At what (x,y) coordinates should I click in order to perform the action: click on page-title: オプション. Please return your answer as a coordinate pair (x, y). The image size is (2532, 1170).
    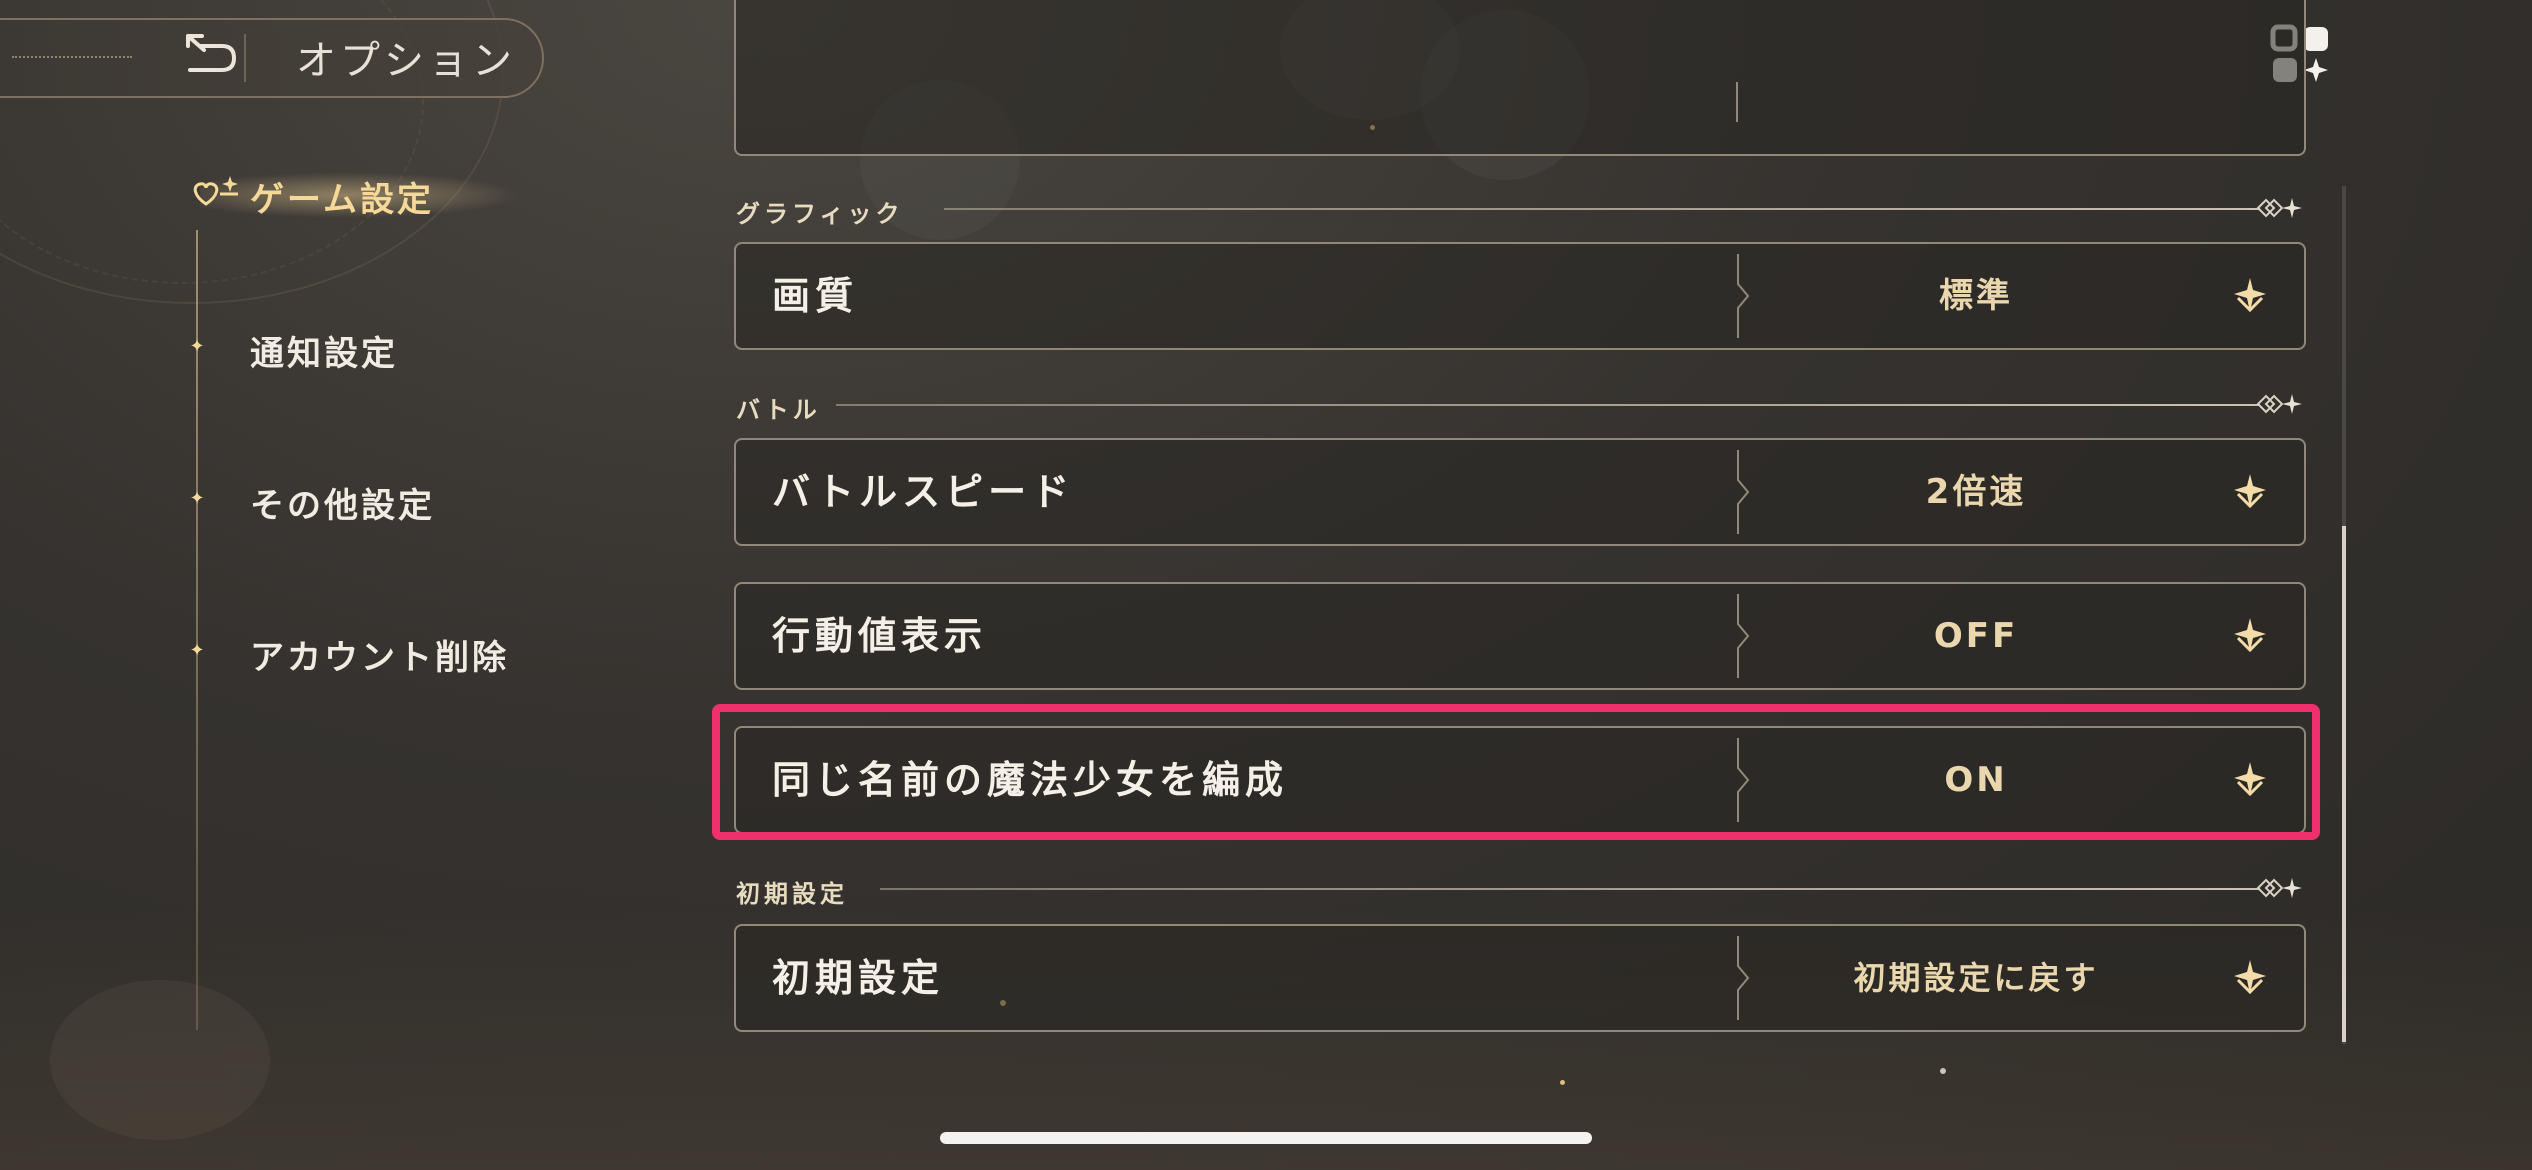
    Looking at the image, I should click on (406, 61).